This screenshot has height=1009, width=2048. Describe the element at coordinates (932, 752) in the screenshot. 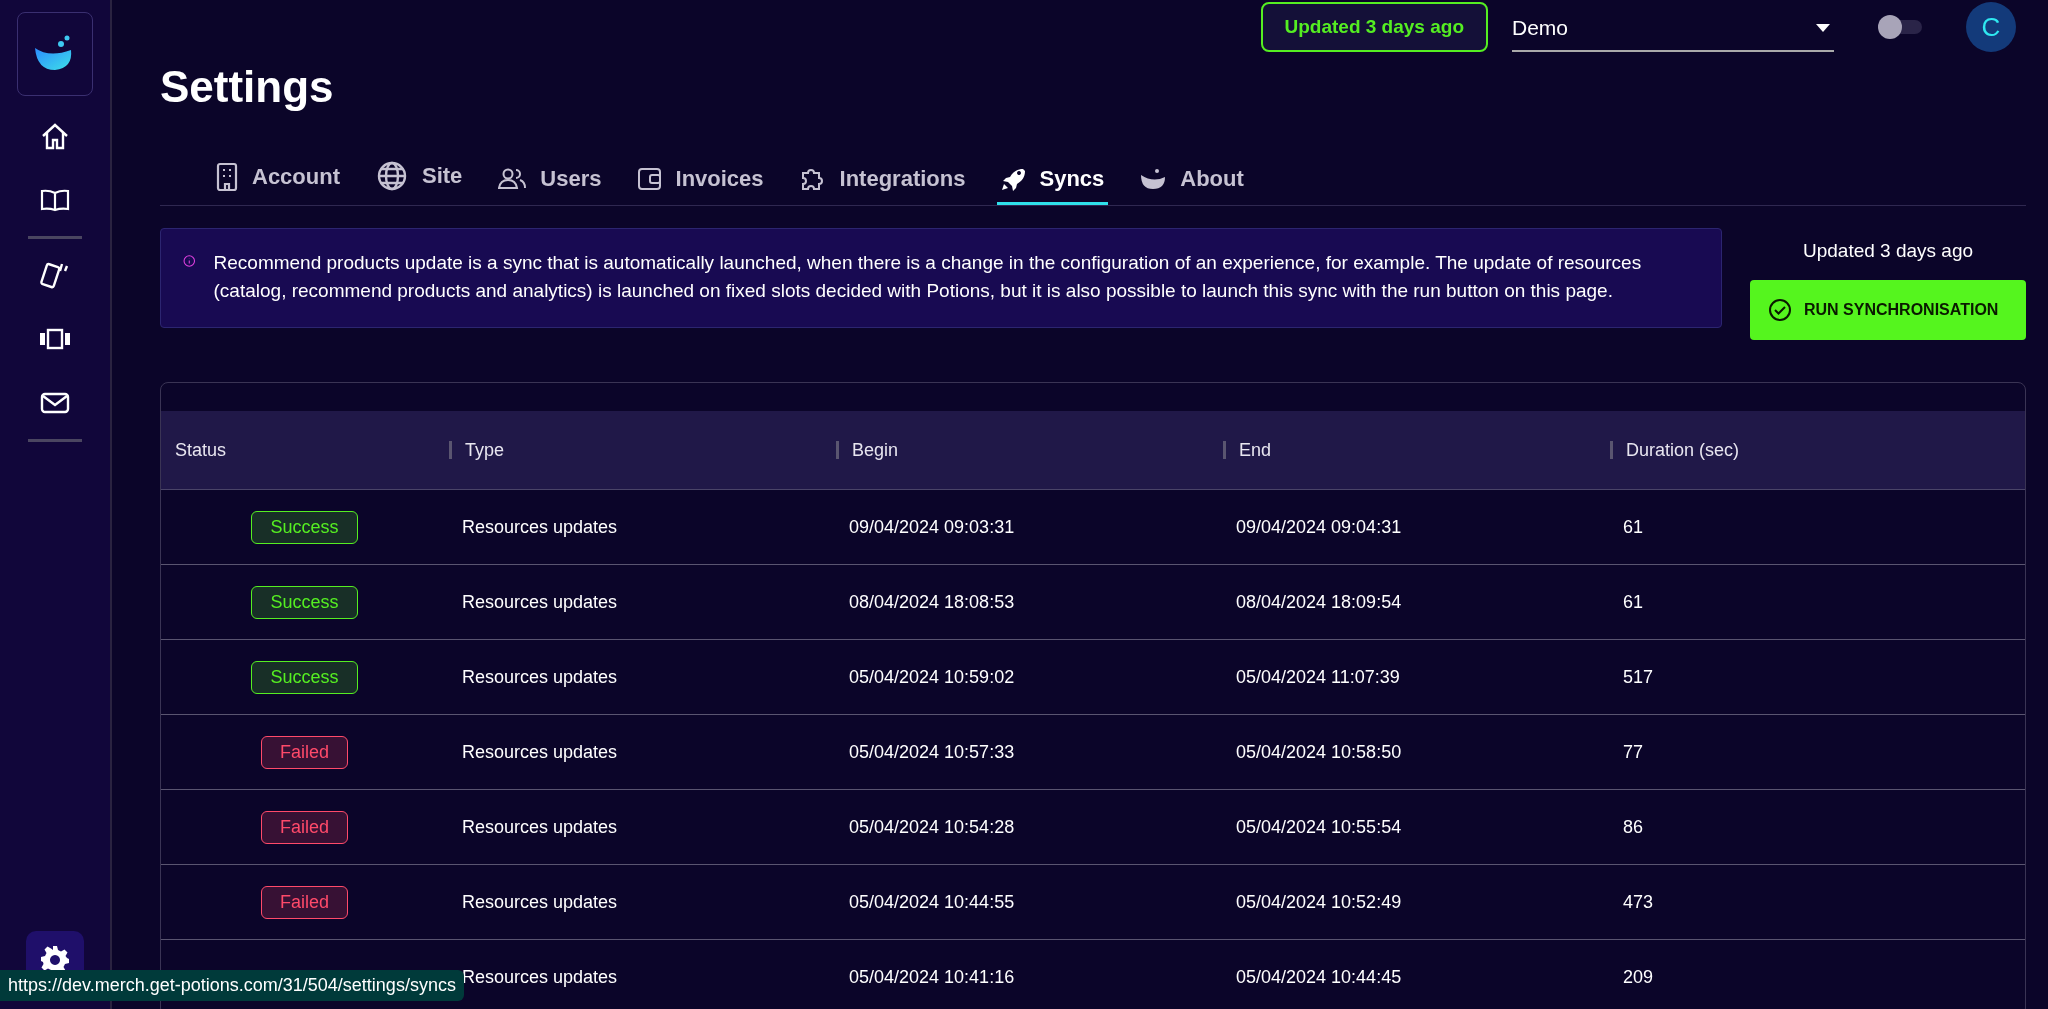

I see `table-cell: 05/04/2024 10:57:33` at that location.